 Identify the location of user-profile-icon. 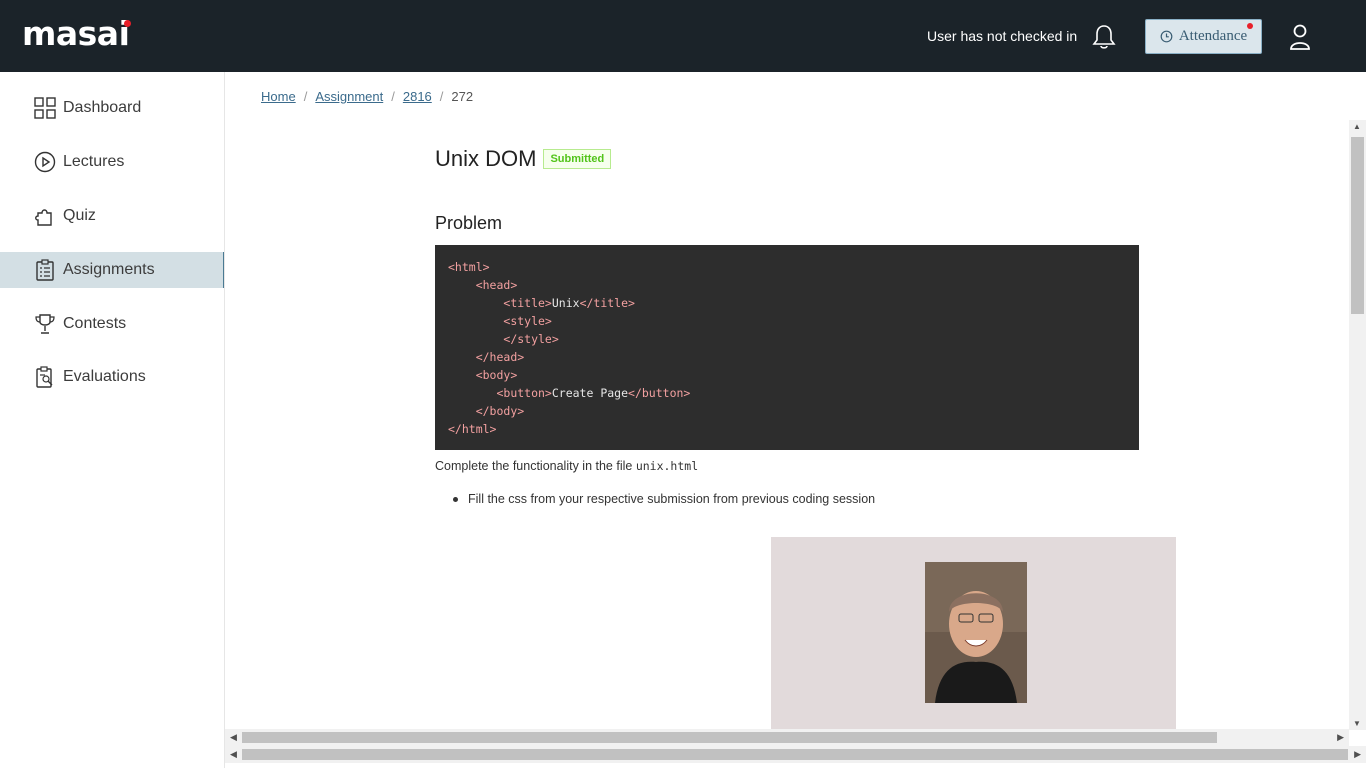
(1300, 37).